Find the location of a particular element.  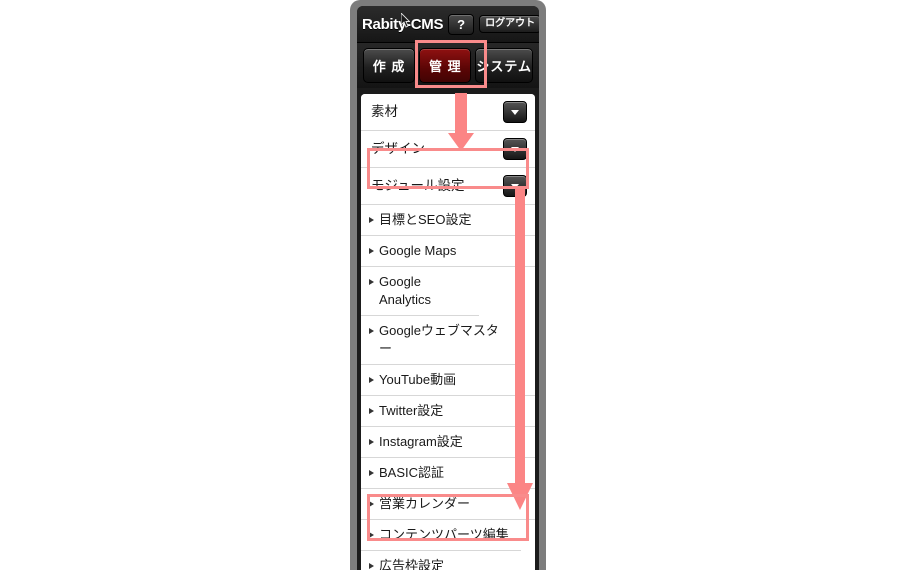

menu-item-module-settings: モジュール設定 is located at coordinates (448, 186).